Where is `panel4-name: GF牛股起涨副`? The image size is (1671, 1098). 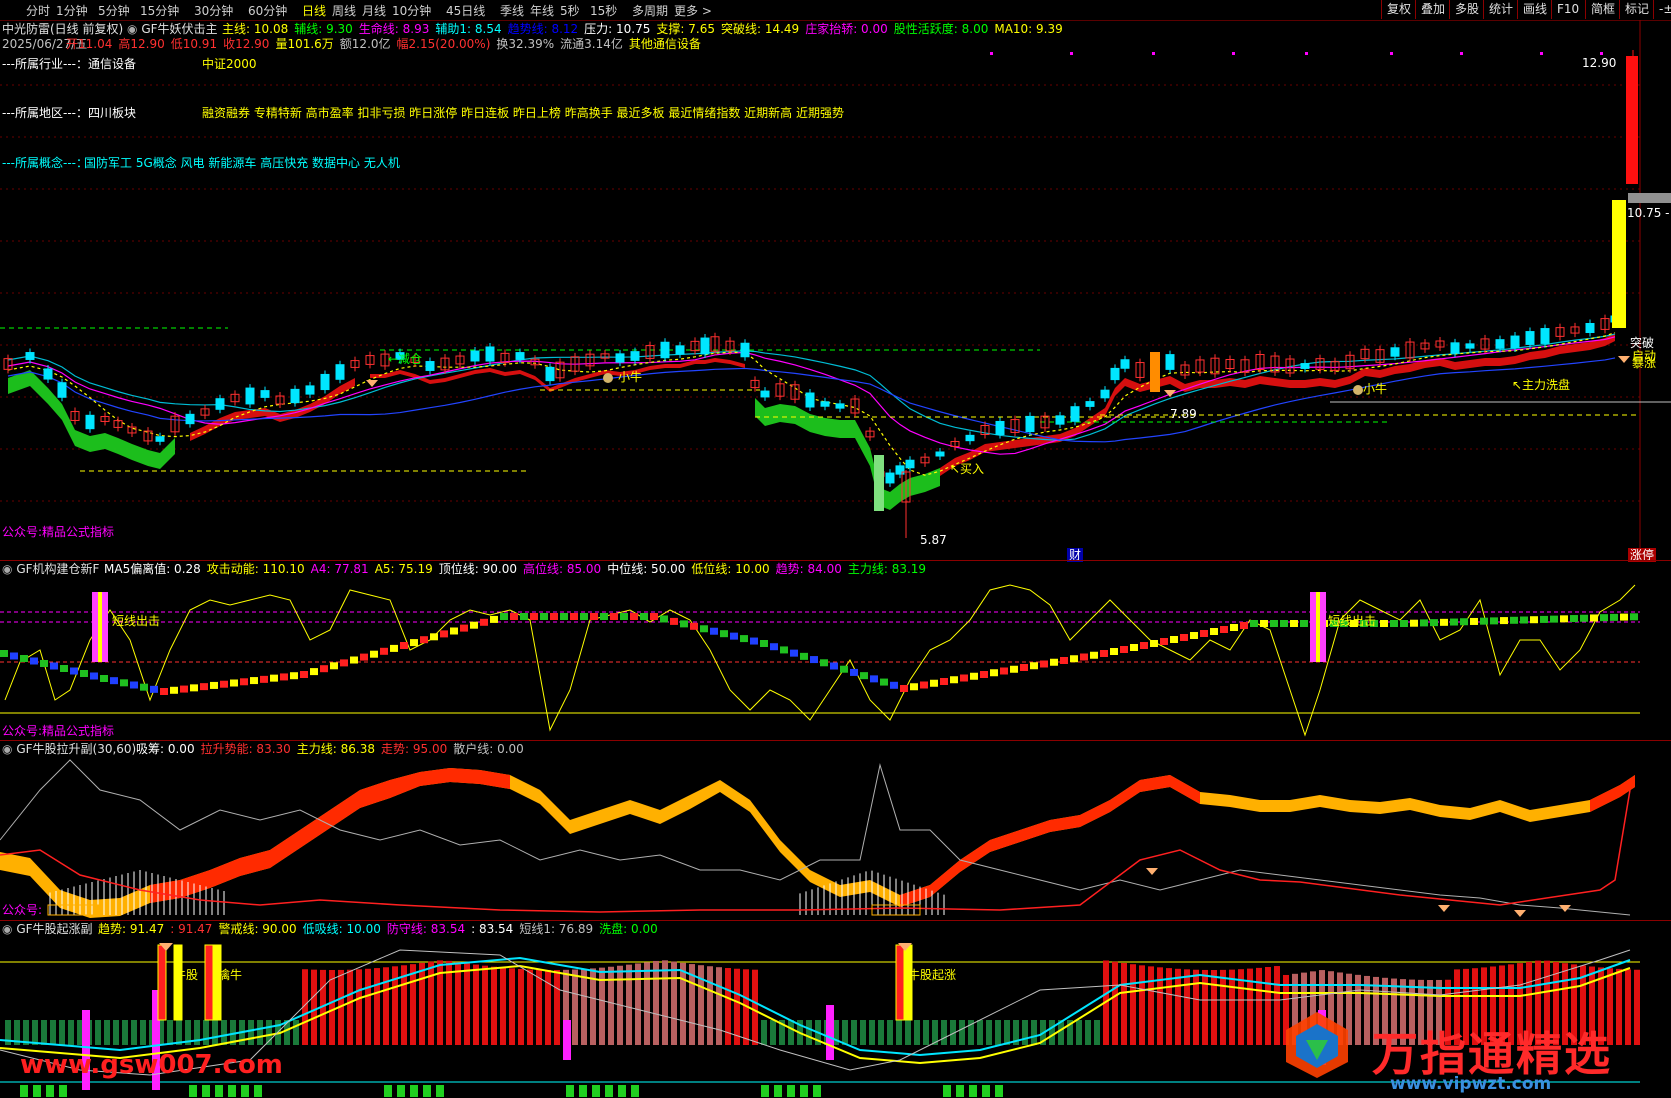
panel4-name: GF牛股起涨副 is located at coordinates (54, 929).